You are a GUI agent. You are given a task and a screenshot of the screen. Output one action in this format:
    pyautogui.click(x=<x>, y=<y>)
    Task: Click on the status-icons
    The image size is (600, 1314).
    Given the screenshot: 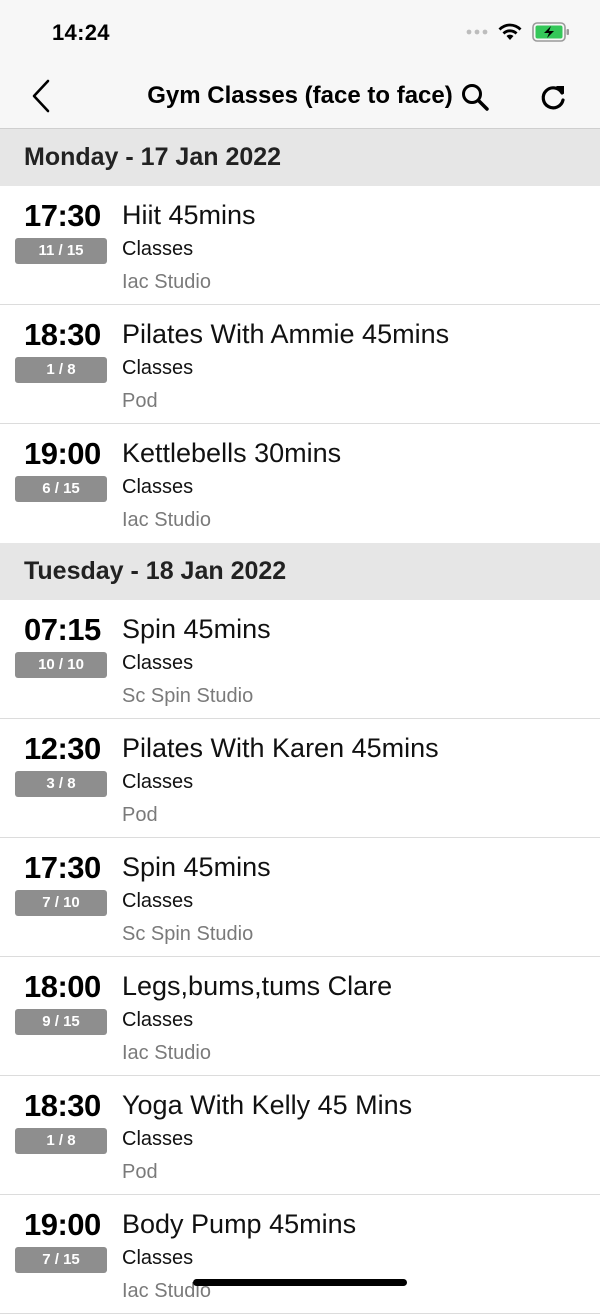 What is the action you would take?
    pyautogui.click(x=518, y=32)
    